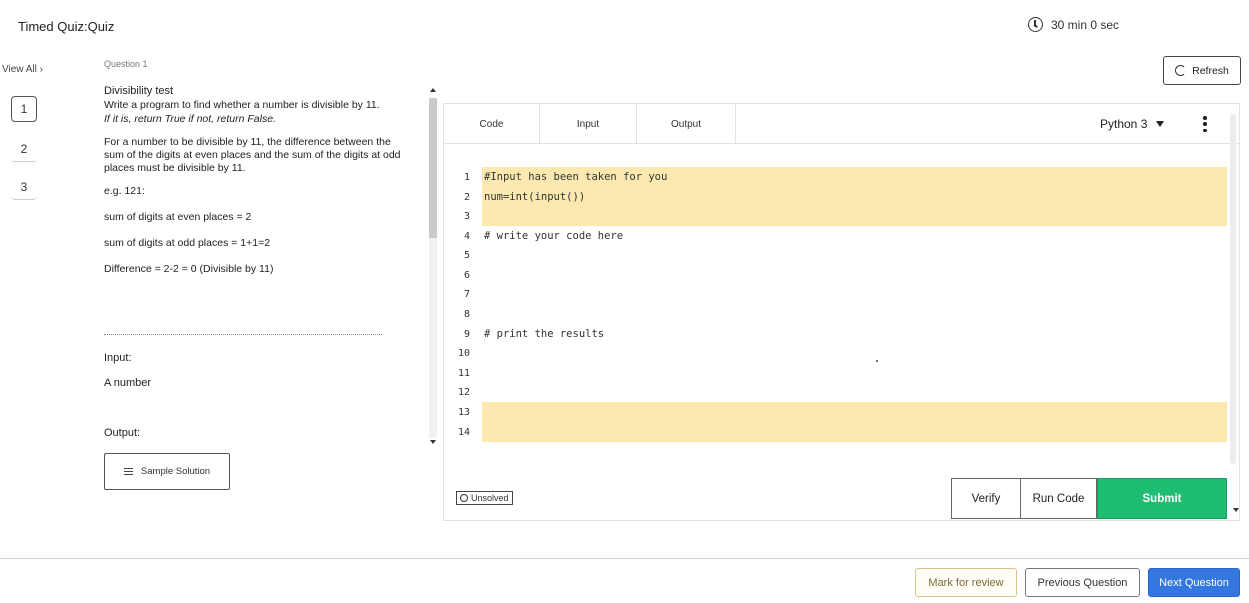 This screenshot has height=603, width=1249. Describe the element at coordinates (187, 243) in the screenshot. I see `odd-sum-text: sum of digits at odd places = 1+1=2` at that location.